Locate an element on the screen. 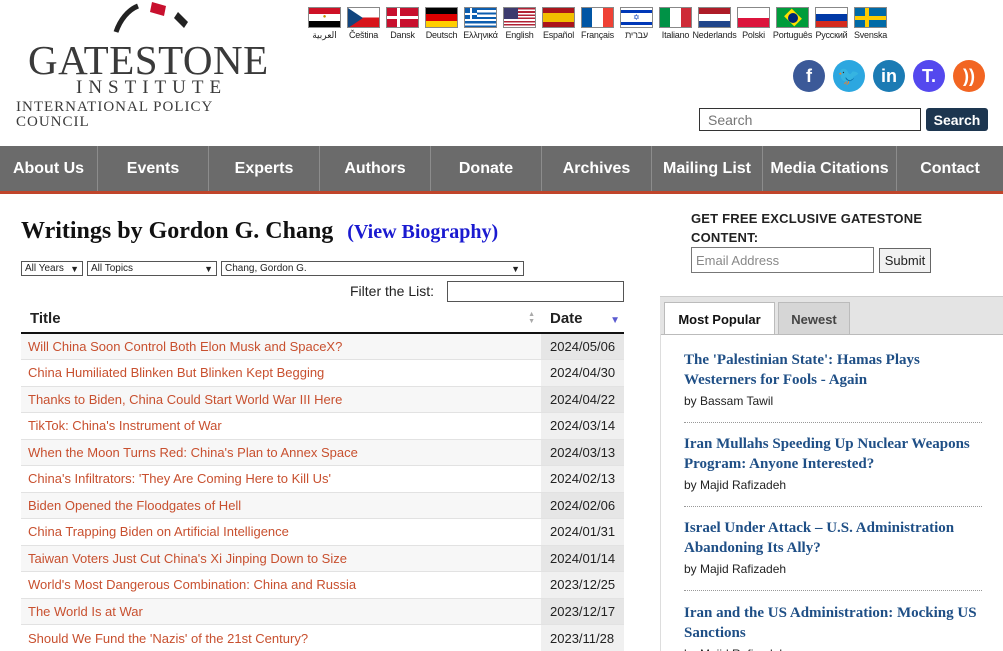  years-select: All Years ▼ is located at coordinates (52, 268).